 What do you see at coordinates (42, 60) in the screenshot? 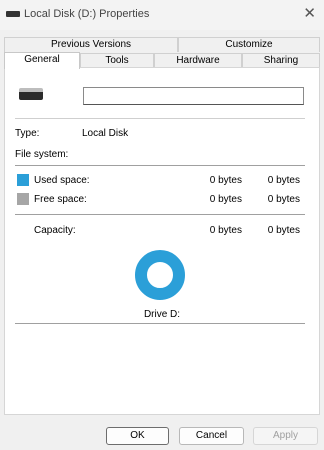
I see `tab-general: General` at bounding box center [42, 60].